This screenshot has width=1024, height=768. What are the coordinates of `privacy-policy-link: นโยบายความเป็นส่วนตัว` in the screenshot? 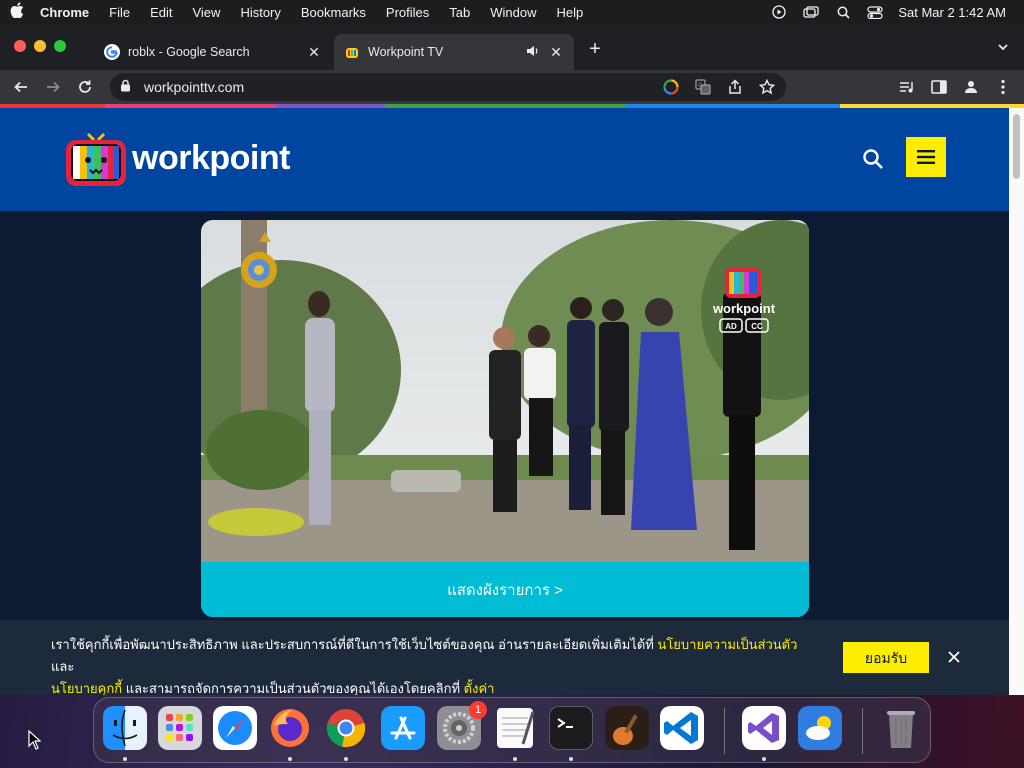 It's located at (727, 644).